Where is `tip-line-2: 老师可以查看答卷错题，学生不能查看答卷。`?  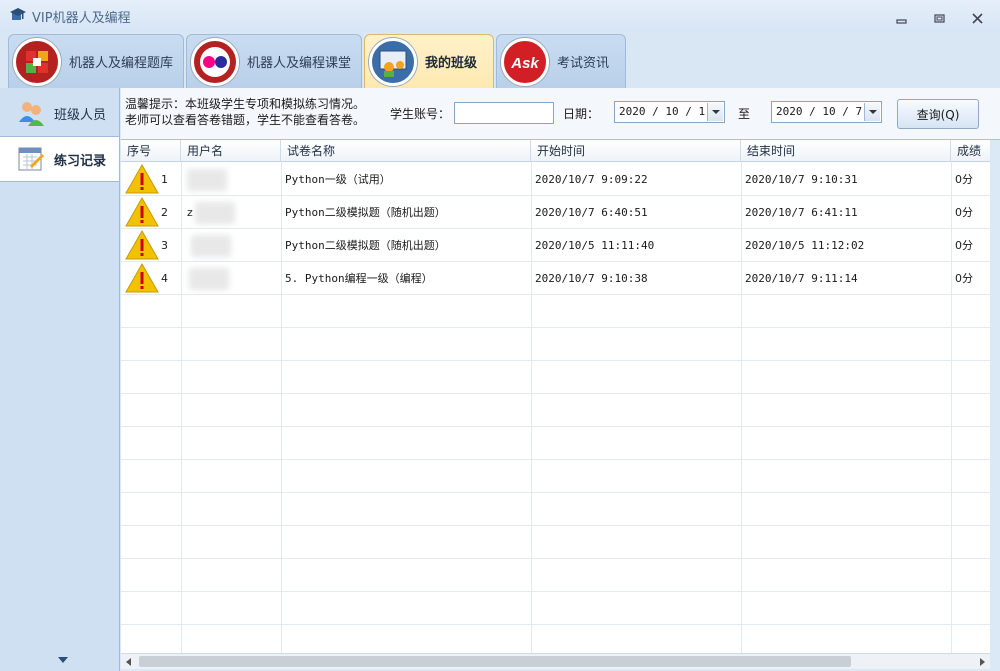 tip-line-2: 老师可以查看答卷错题，学生不能查看答卷。 is located at coordinates (245, 120).